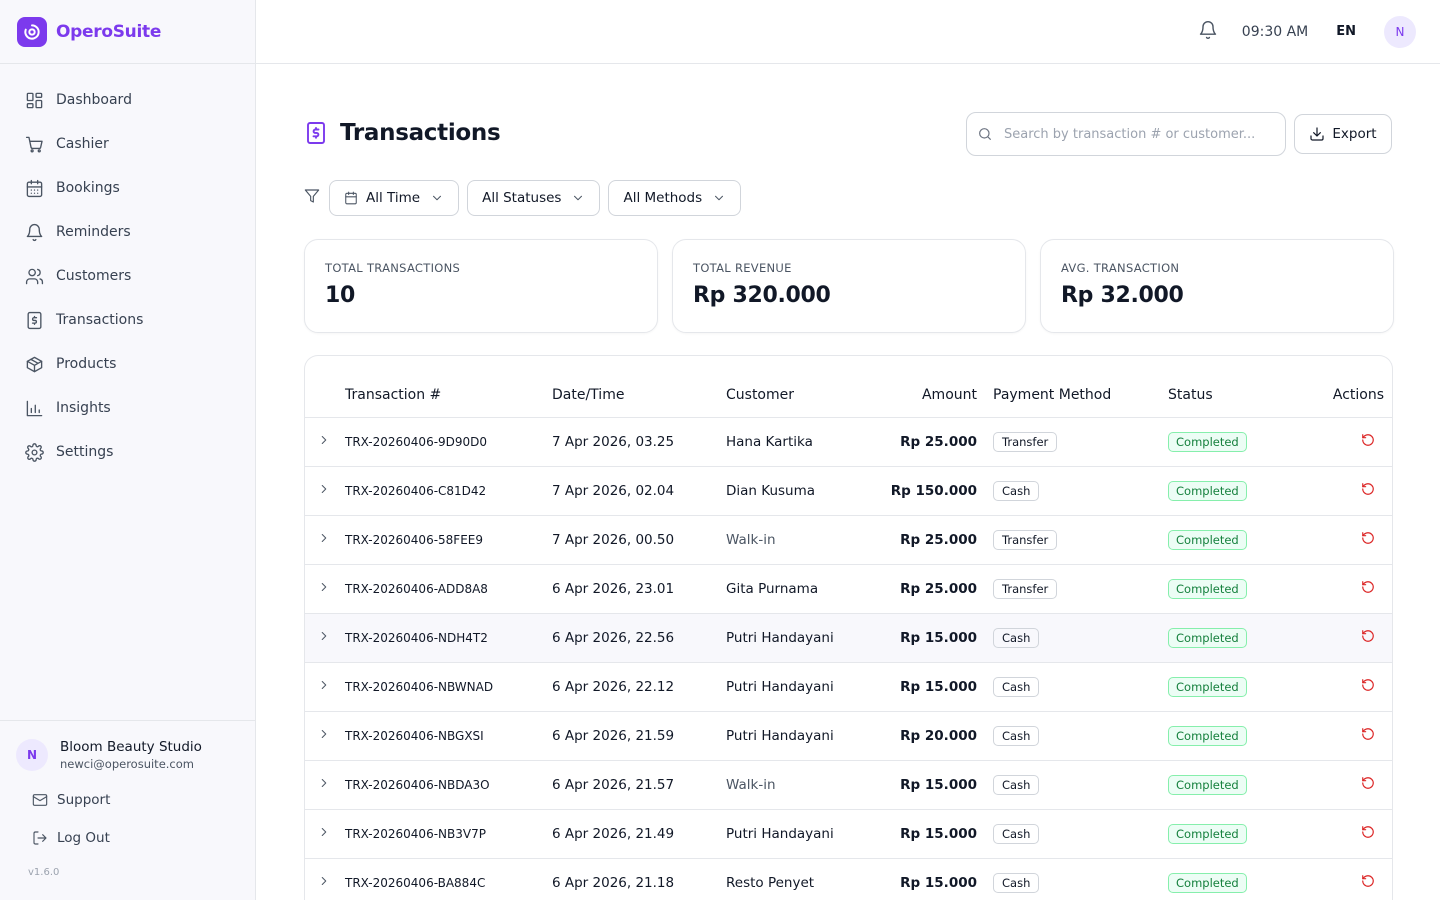  I want to click on transaction-id: TRX-20260406-NB3V7P, so click(448, 834).